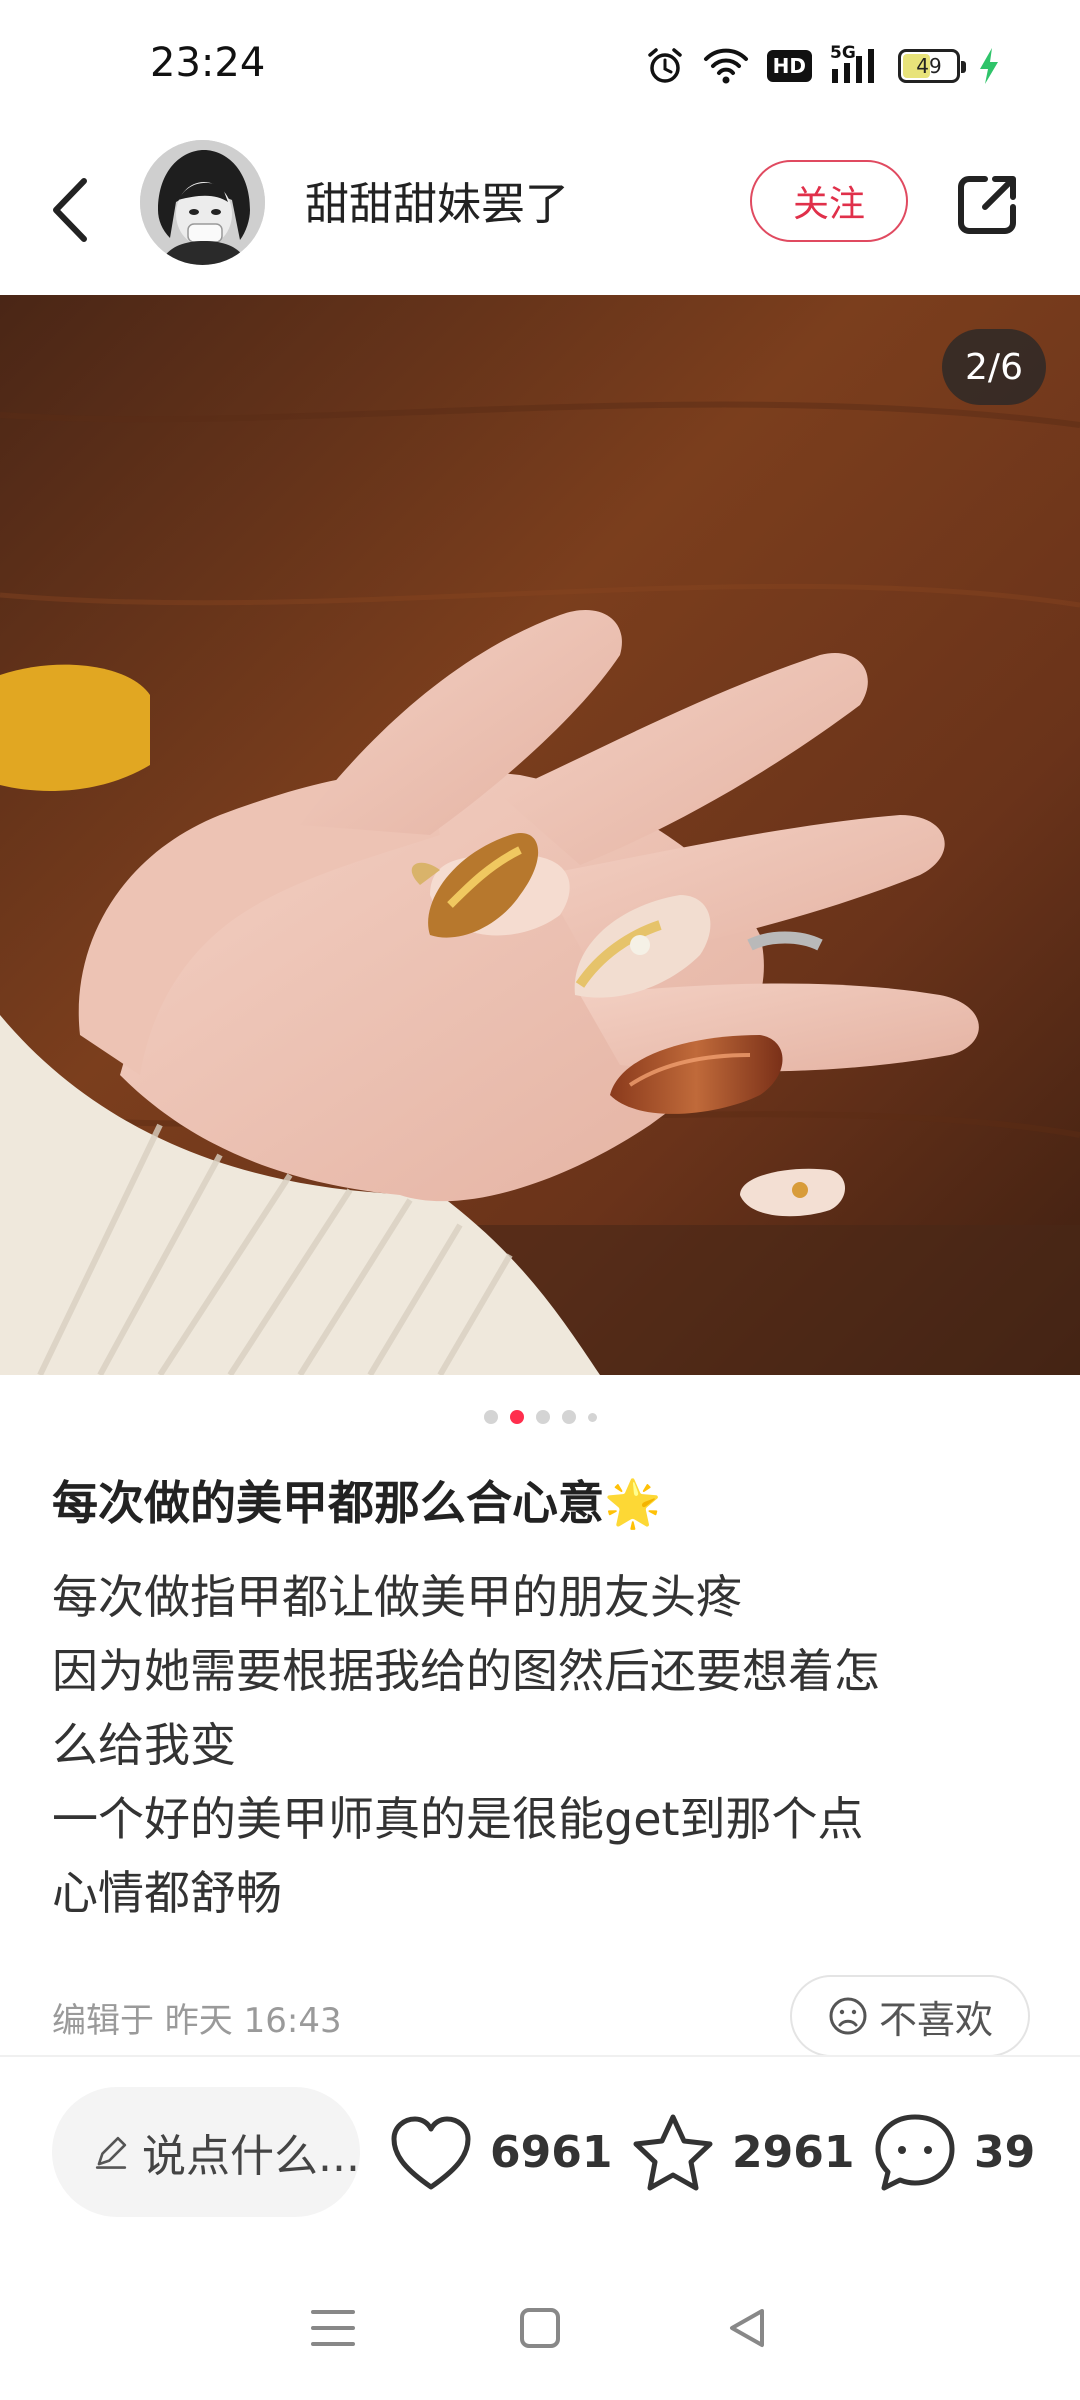 The height and width of the screenshot is (2400, 1080). What do you see at coordinates (673, 2152) in the screenshot?
I see `star-icon` at bounding box center [673, 2152].